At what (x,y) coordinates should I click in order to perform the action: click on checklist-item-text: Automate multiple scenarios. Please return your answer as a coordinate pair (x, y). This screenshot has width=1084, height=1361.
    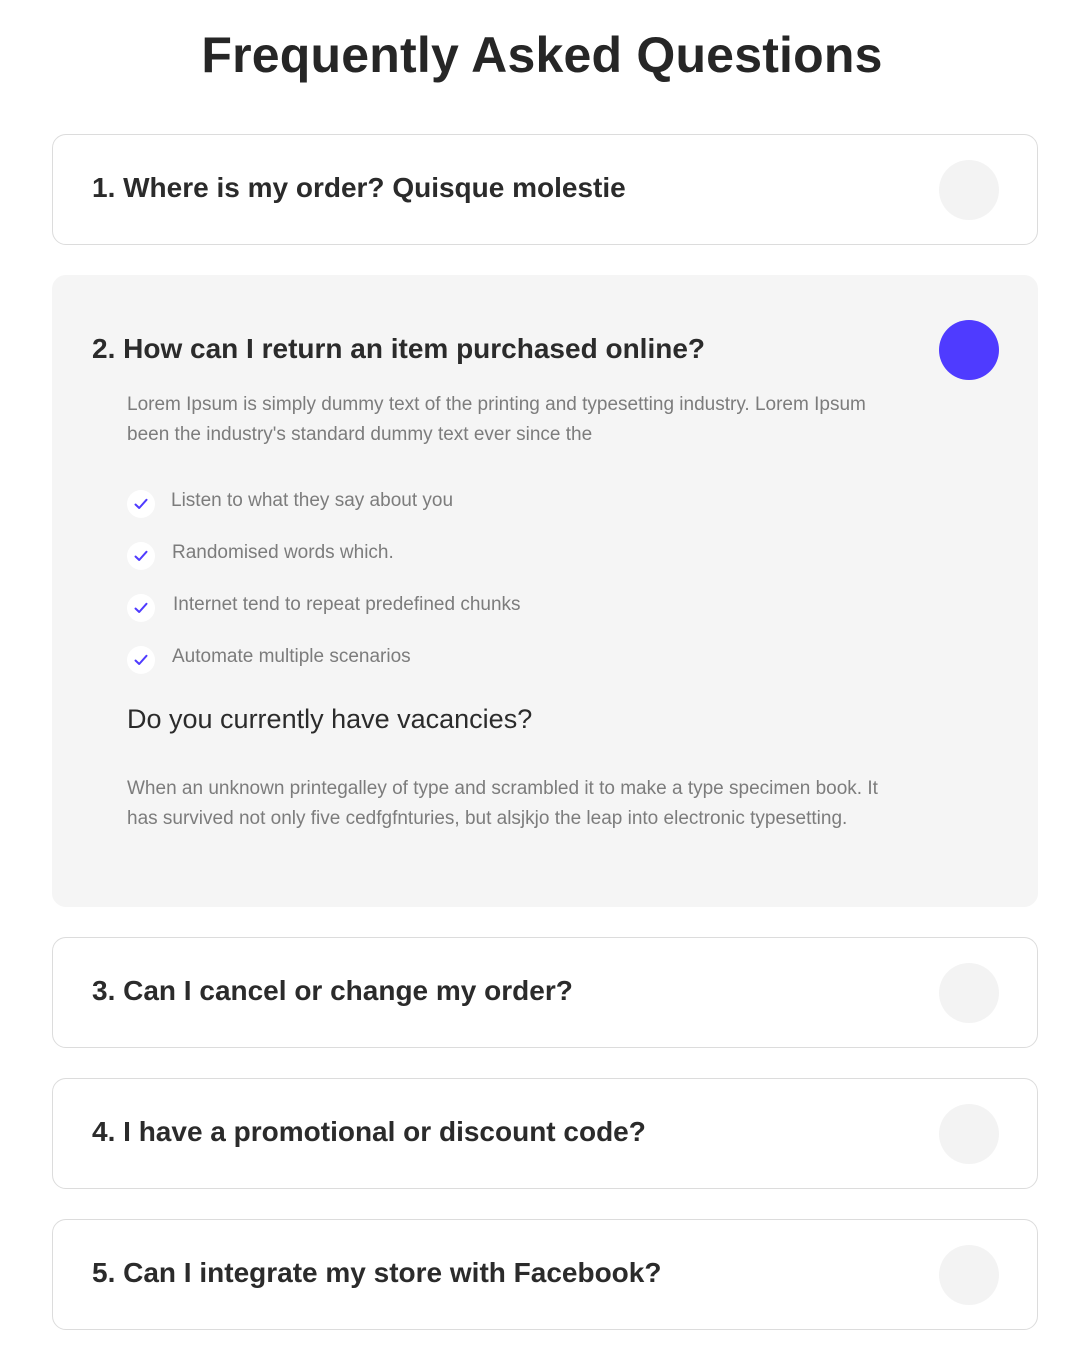
    Looking at the image, I should click on (291, 656).